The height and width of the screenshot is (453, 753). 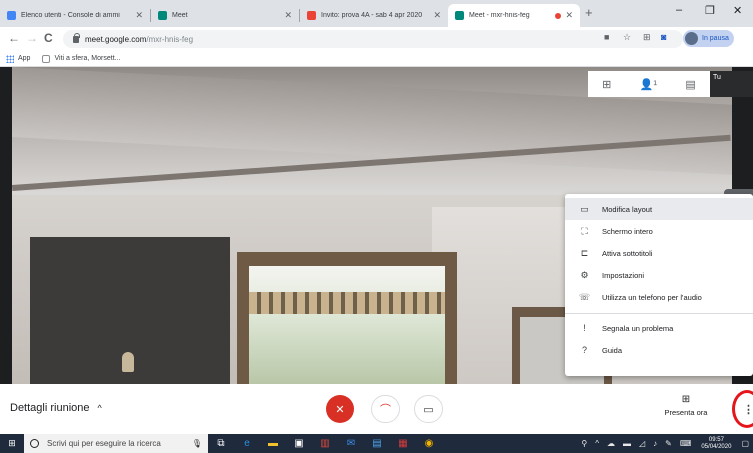 I want to click on office-icon: ▥, so click(x=325, y=443).